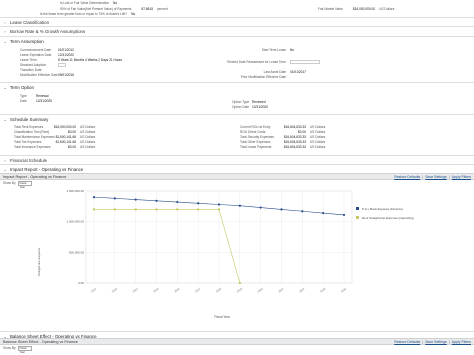  Describe the element at coordinates (23, 96) in the screenshot. I see `option-type-label: Type` at that location.